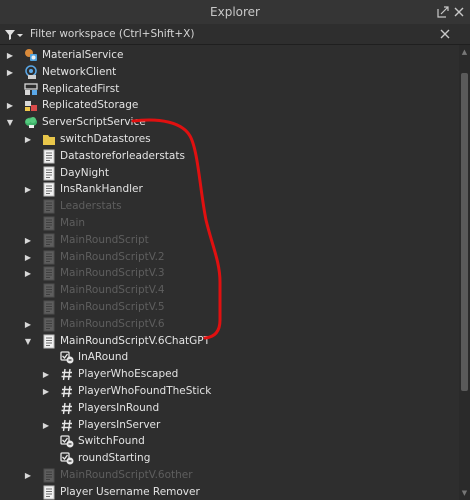 The width and height of the screenshot is (470, 500). Describe the element at coordinates (135, 340) in the screenshot. I see `tree-item-label: MainRoundScriptV.6ChatGPT` at that location.